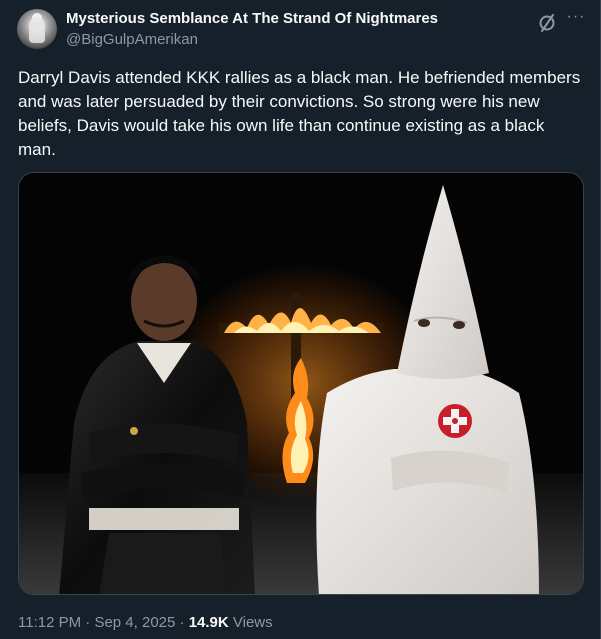 The height and width of the screenshot is (639, 601). Describe the element at coordinates (547, 23) in the screenshot. I see `grok-icon` at that location.